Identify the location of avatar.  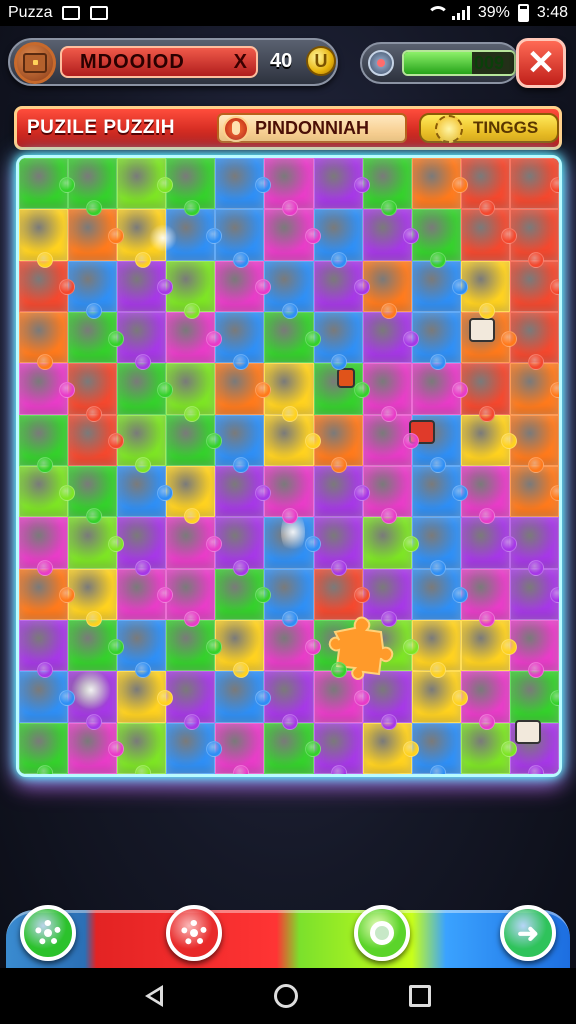
(35, 63).